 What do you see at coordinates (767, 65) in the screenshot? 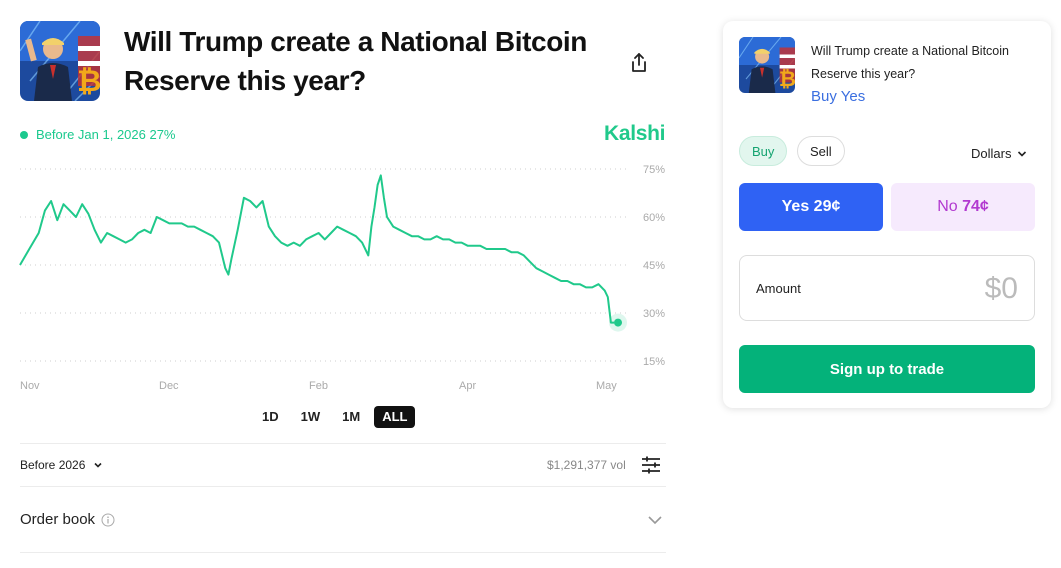
I see `card-thumbnail: ₿` at bounding box center [767, 65].